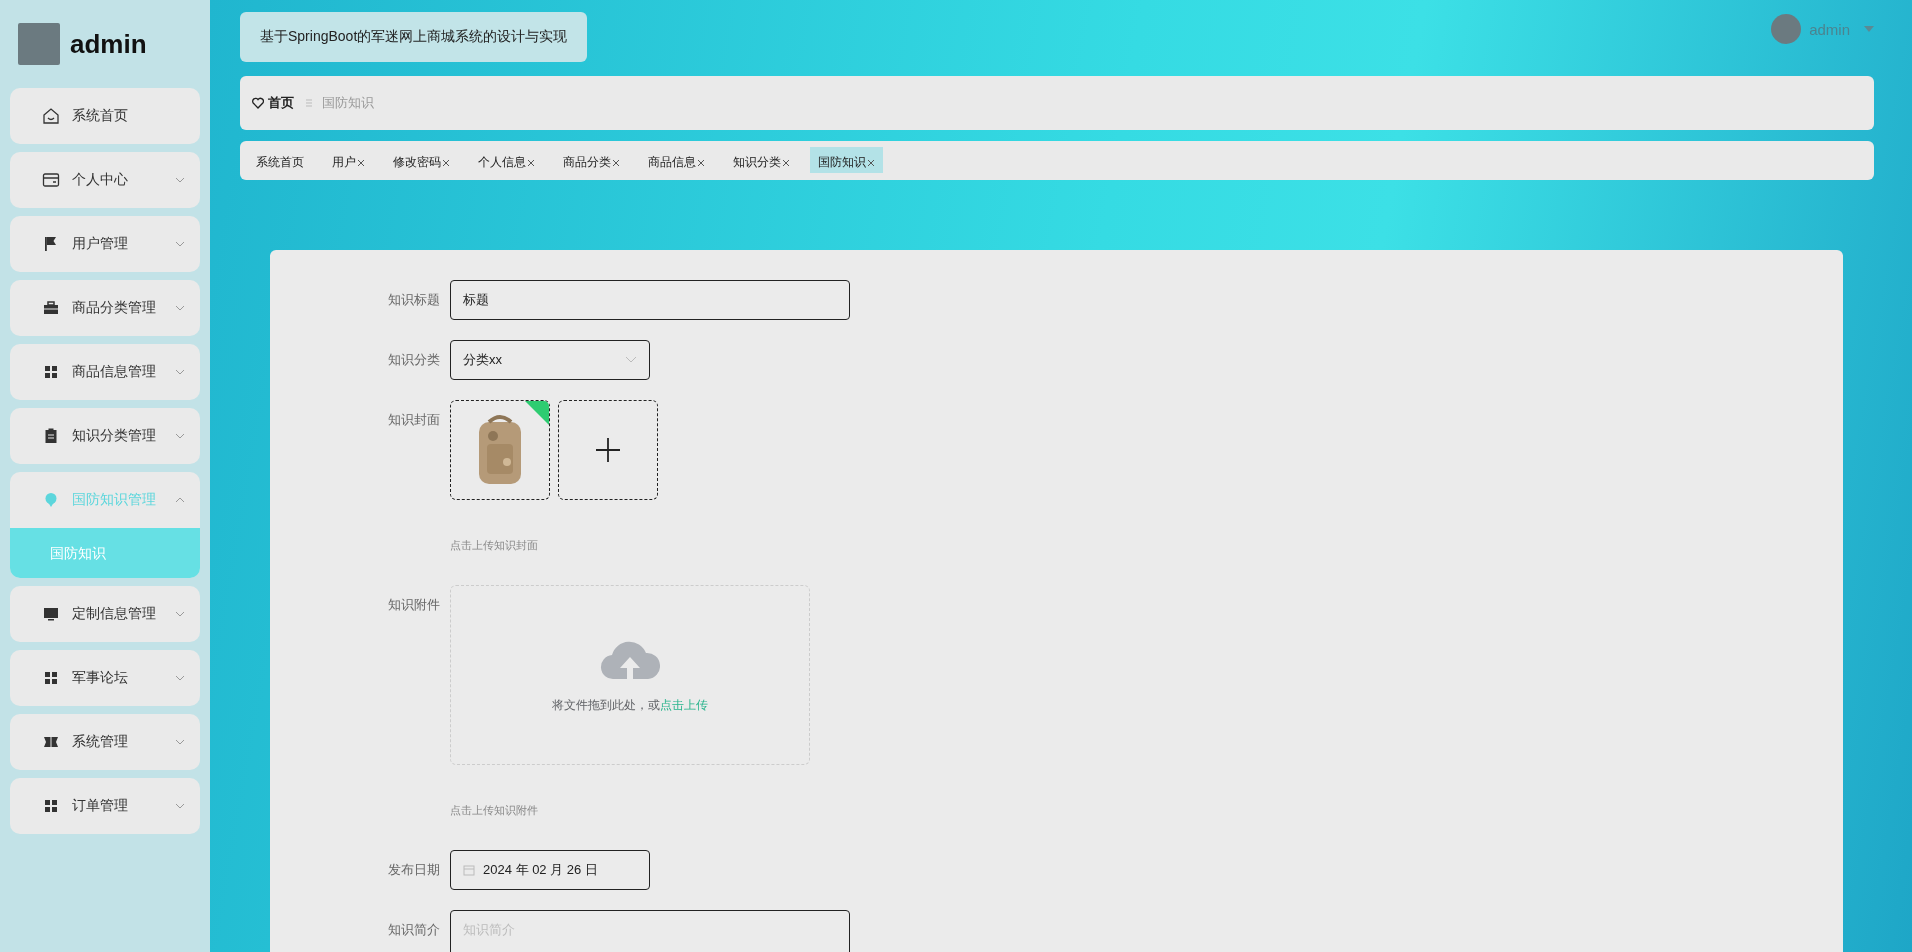 The width and height of the screenshot is (1912, 952). Describe the element at coordinates (105, 244) in the screenshot. I see `menu-item: 用户管理` at that location.